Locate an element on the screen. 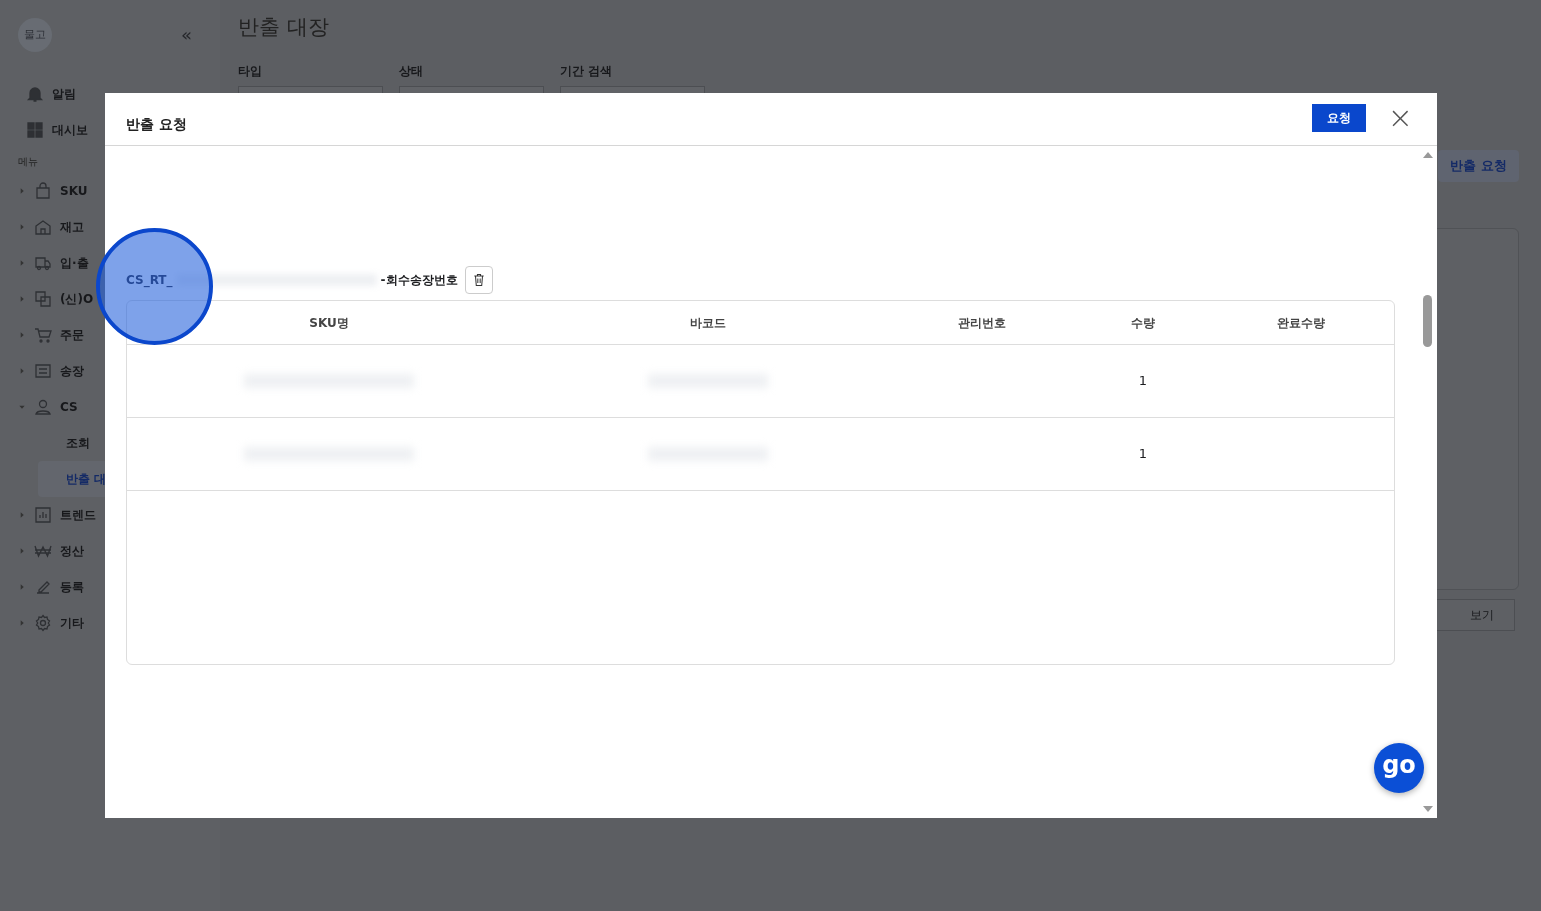  person-icon is located at coordinates (43, 407).